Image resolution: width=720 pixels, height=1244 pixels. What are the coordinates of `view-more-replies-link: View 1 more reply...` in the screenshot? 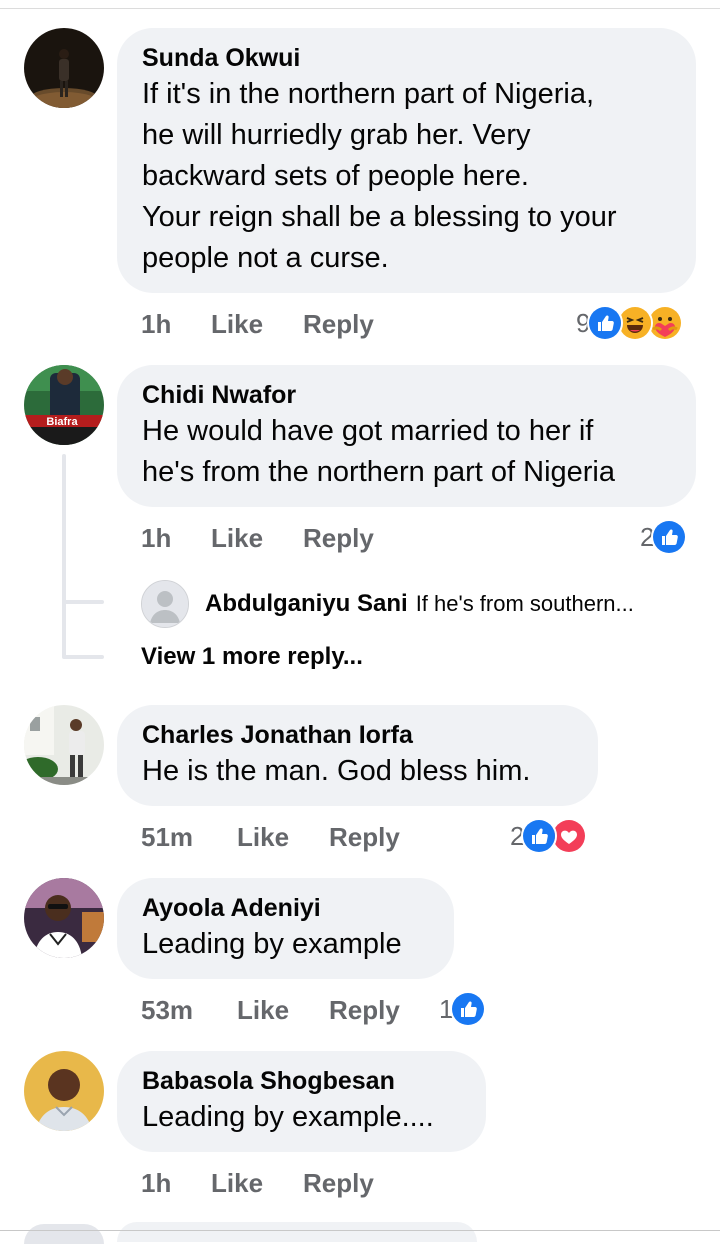 It's located at (252, 657).